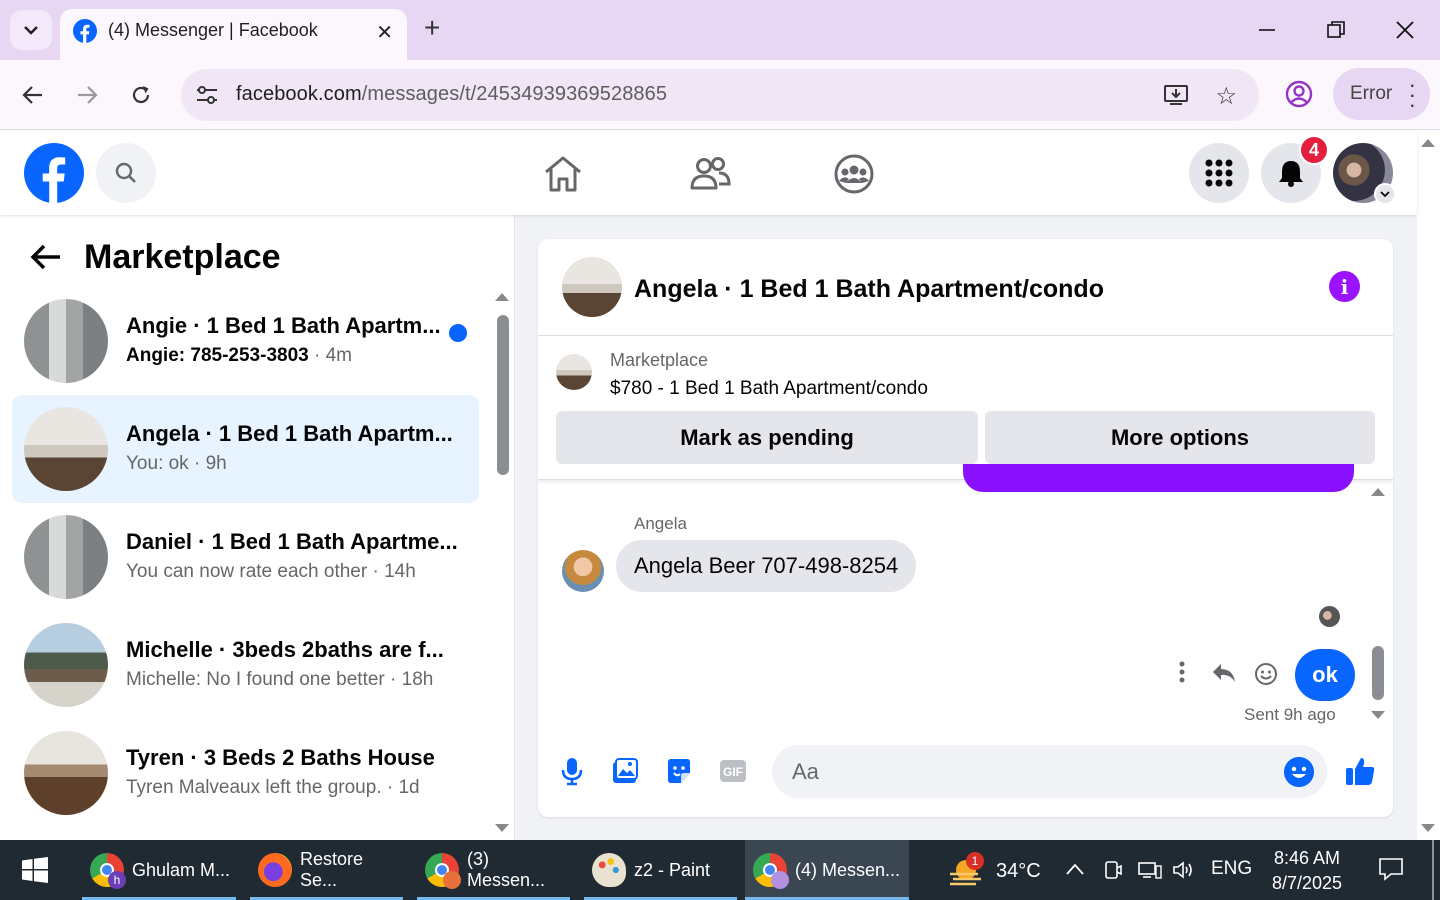 This screenshot has height=900, width=1440. I want to click on back-button, so click(33, 95).